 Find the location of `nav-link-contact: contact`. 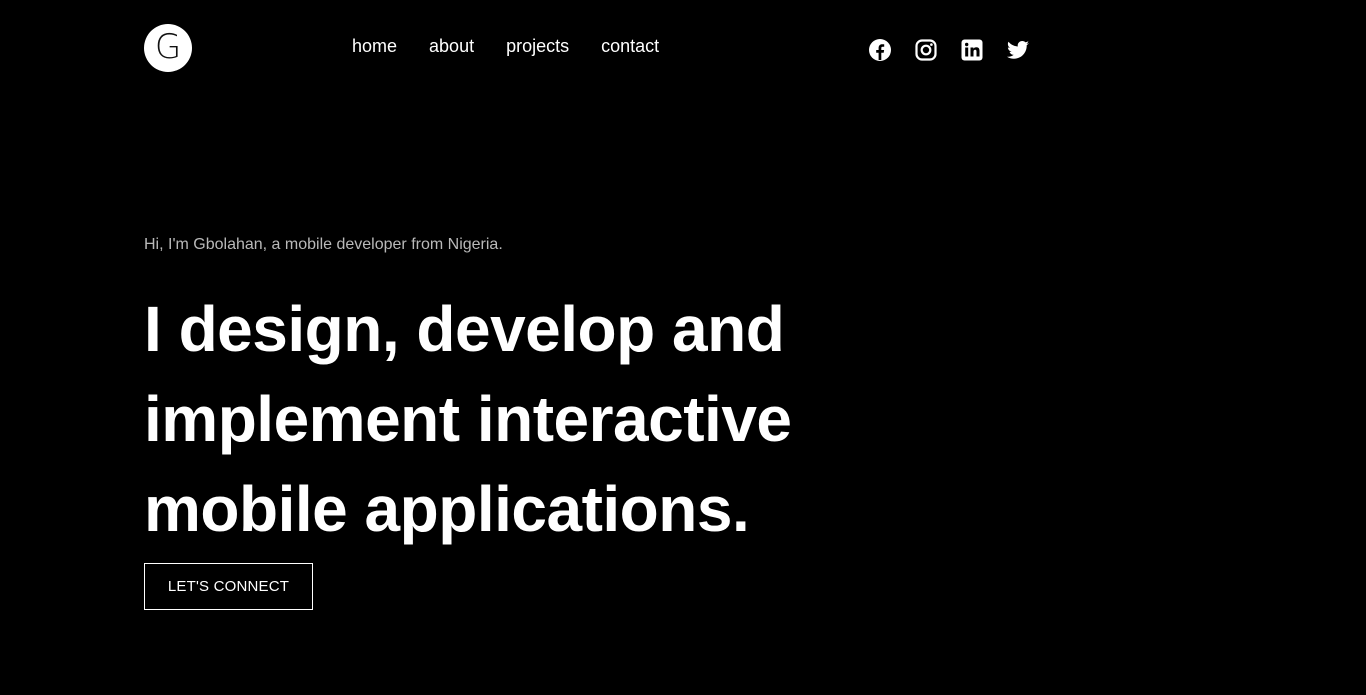

nav-link-contact: contact is located at coordinates (630, 46).